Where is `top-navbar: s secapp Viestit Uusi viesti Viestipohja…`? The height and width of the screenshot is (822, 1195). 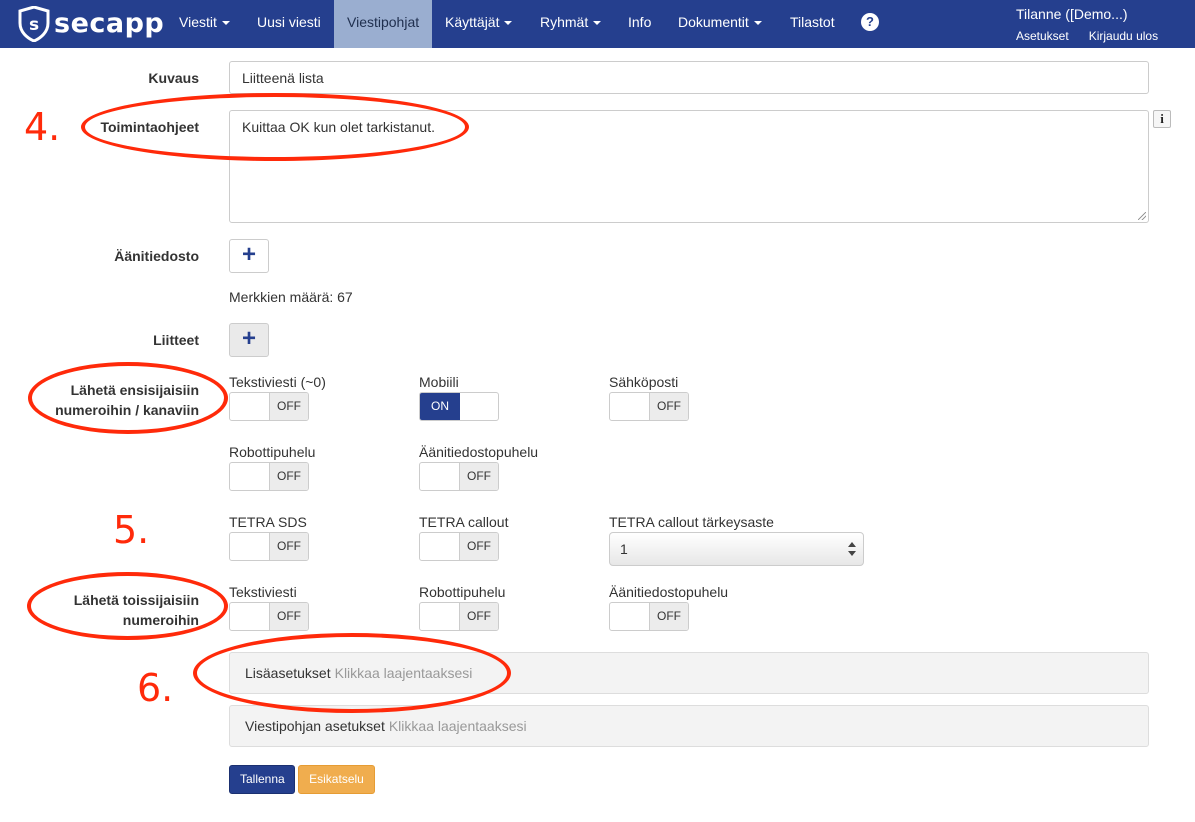
top-navbar: s secapp Viestit Uusi viesti Viestipohja… is located at coordinates (597, 24).